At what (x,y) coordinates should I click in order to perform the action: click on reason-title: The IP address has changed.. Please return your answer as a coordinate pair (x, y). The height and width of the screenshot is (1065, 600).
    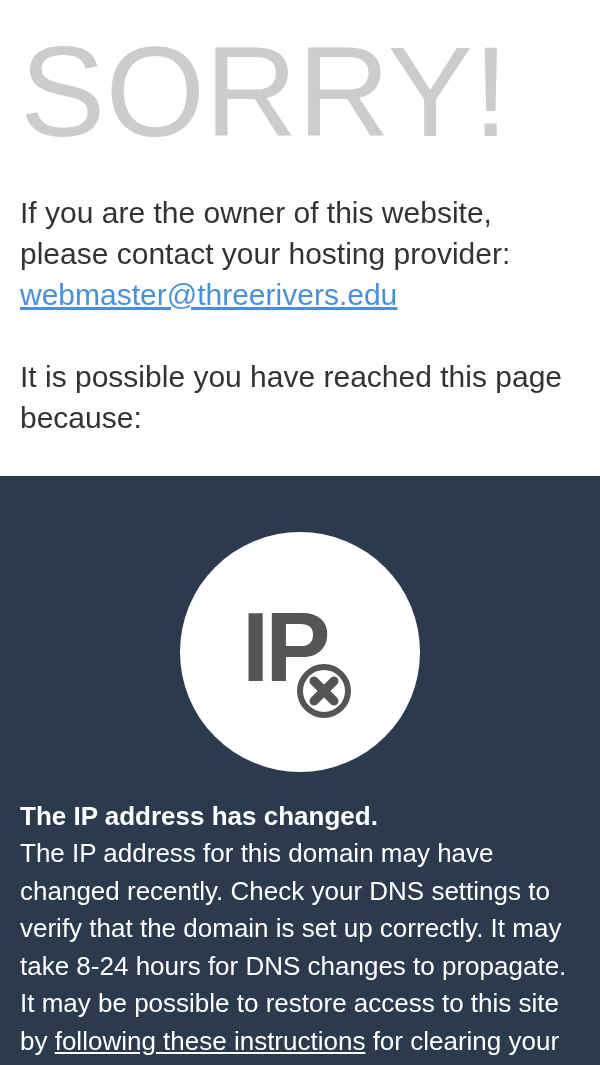
    Looking at the image, I should click on (199, 816).